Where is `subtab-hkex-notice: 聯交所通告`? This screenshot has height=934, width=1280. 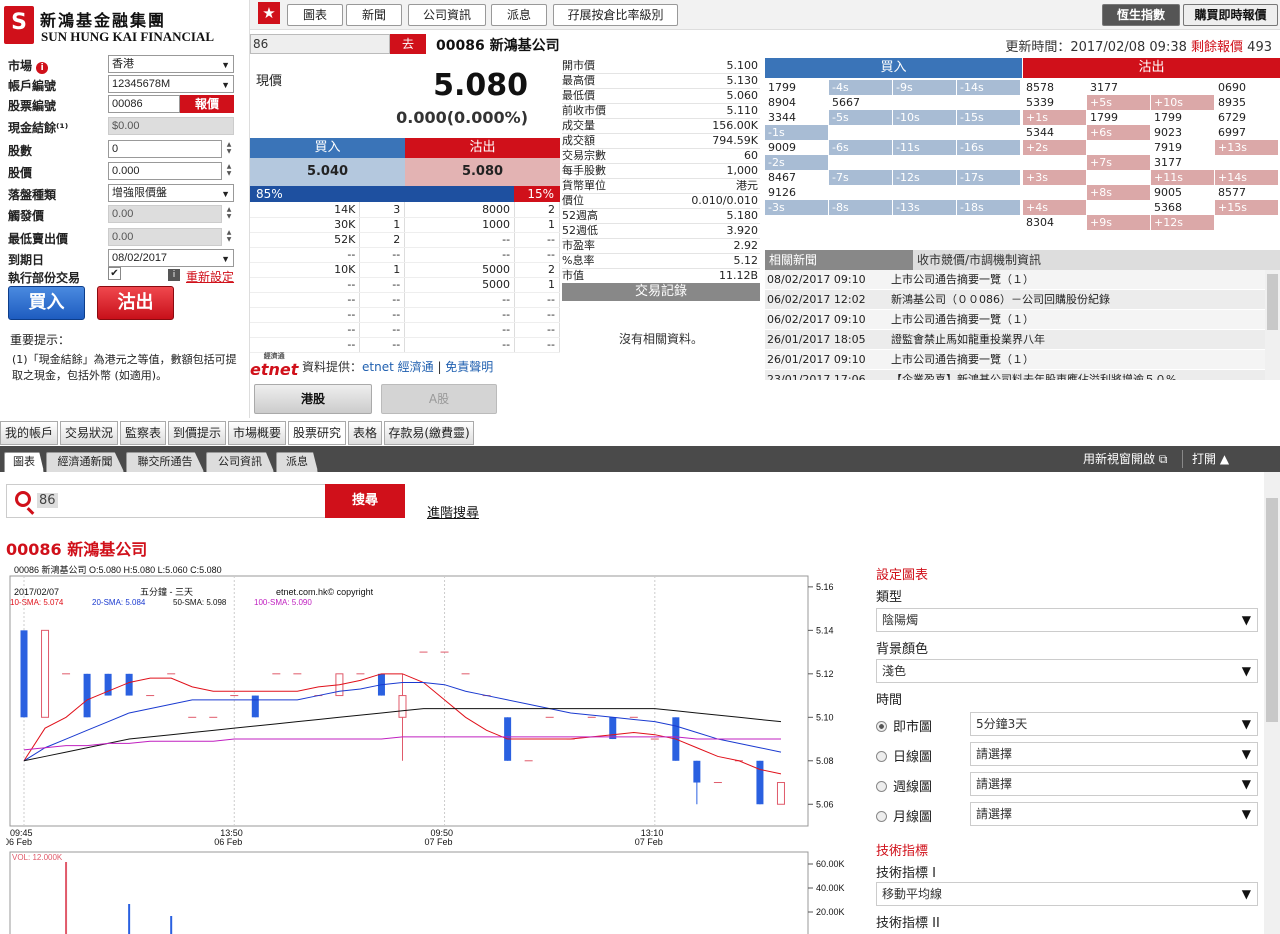 subtab-hkex-notice: 聯交所通告 is located at coordinates (165, 462).